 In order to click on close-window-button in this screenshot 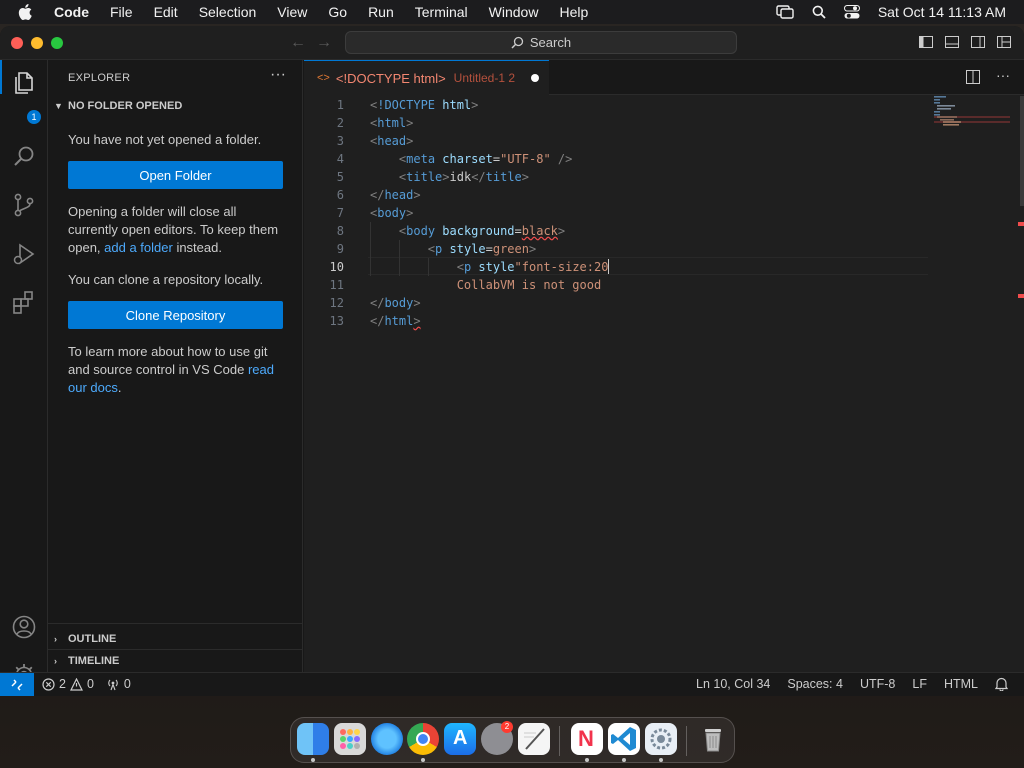, I will do `click(17, 43)`.